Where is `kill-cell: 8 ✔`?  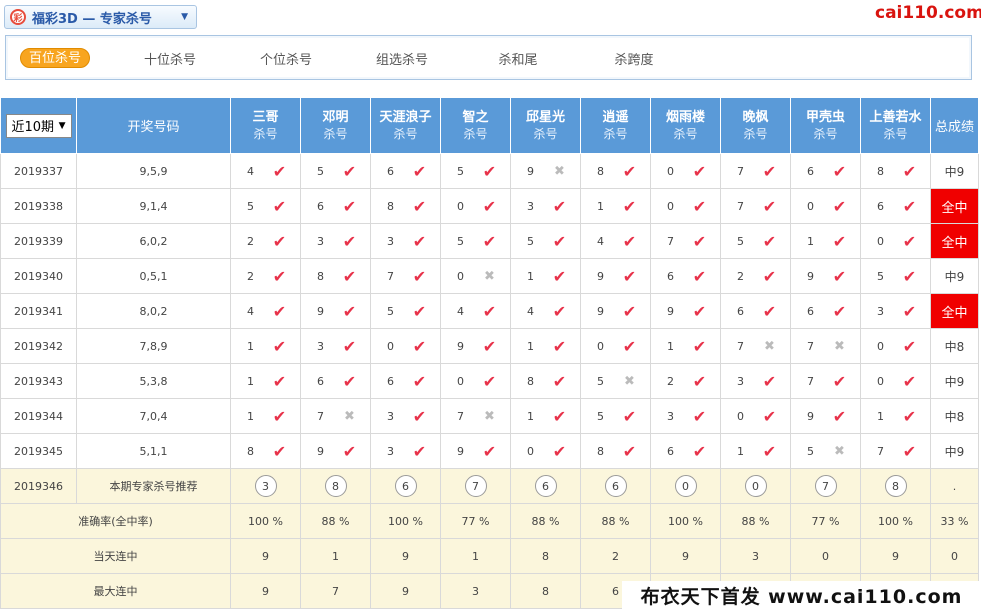 kill-cell: 8 ✔ is located at coordinates (895, 171).